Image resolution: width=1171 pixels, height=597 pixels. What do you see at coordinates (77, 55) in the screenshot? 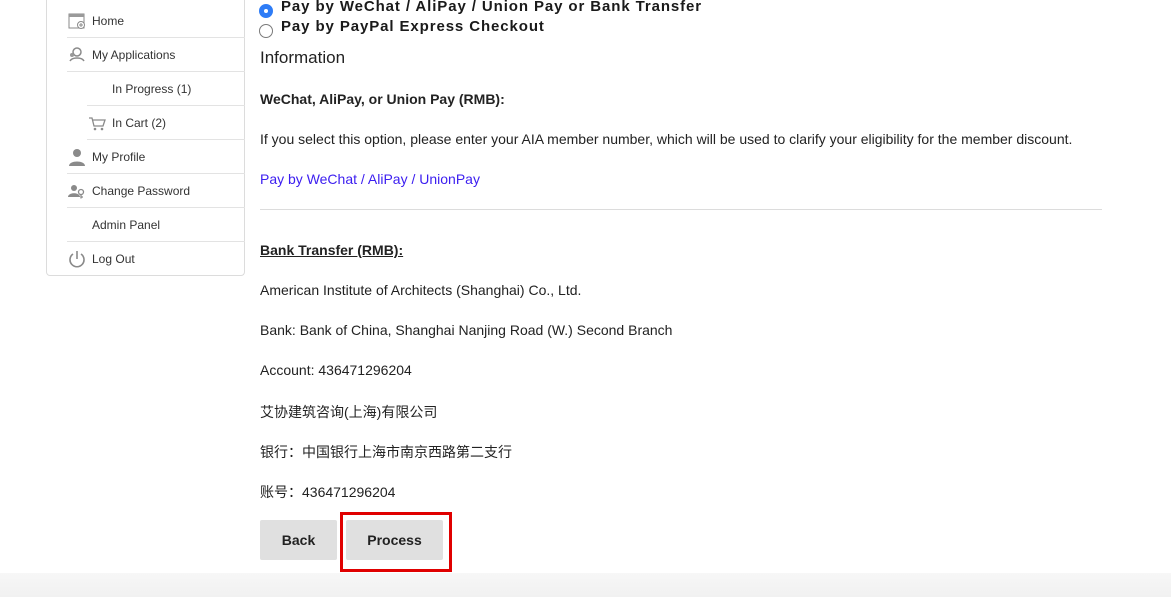
I see `applications-icon` at bounding box center [77, 55].